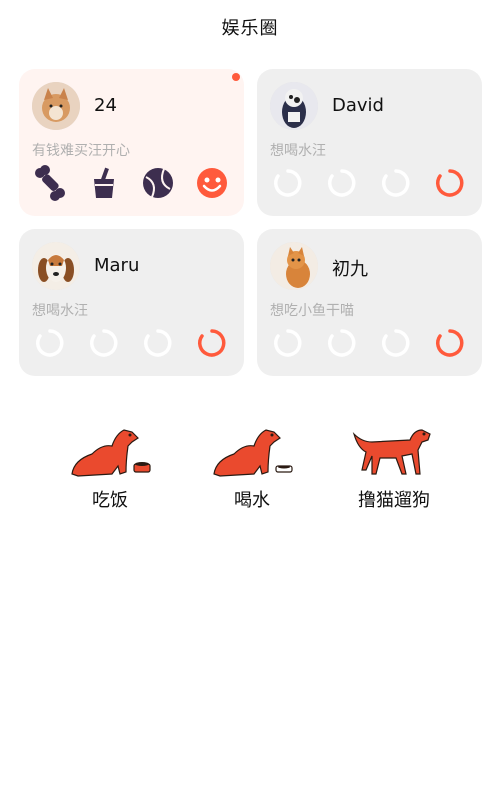 Image resolution: width=500 pixels, height=806 pixels. What do you see at coordinates (312, 311) in the screenshot?
I see `pet-status: 想吃小鱼干喵` at bounding box center [312, 311].